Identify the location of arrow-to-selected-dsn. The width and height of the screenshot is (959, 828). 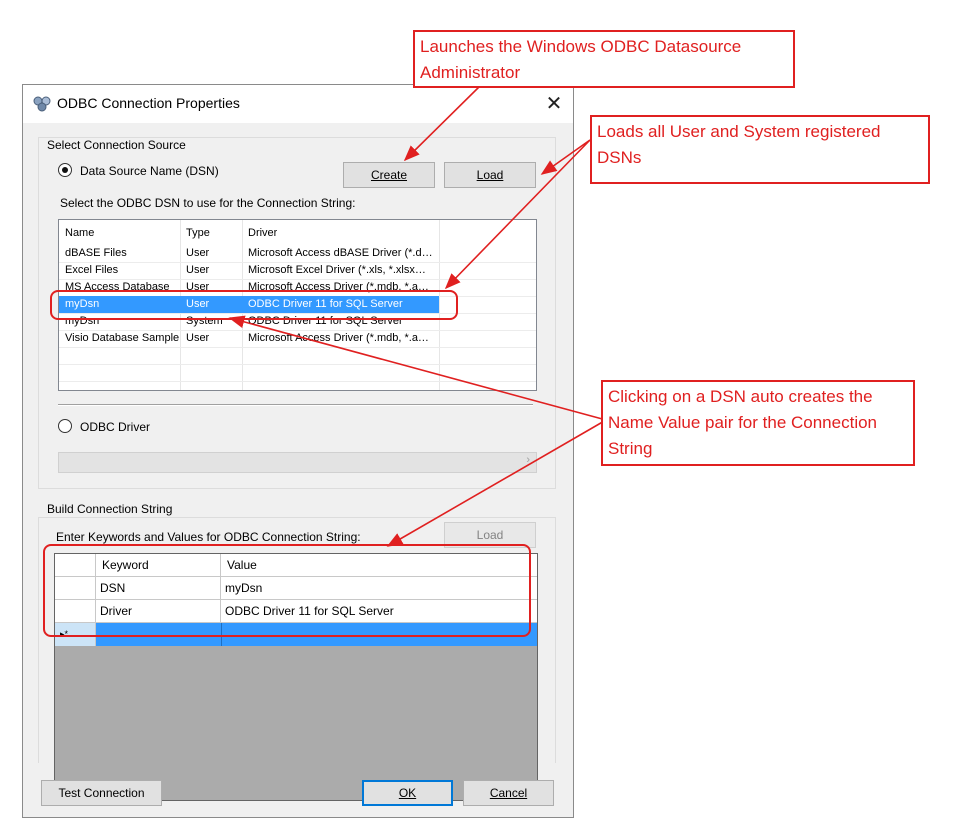
(417, 368).